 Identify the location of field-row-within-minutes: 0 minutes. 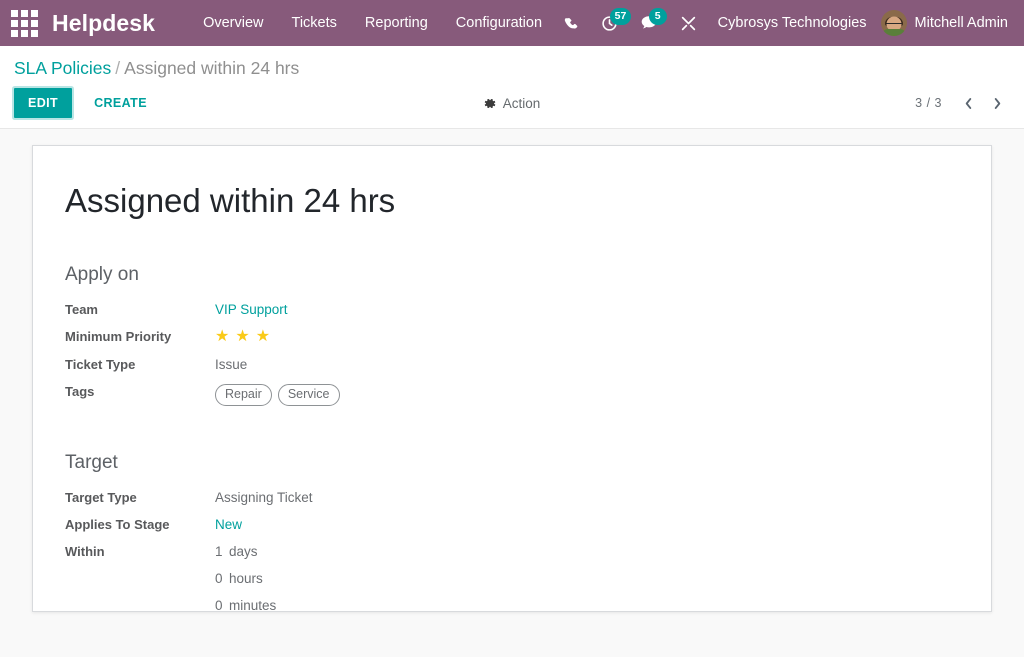
(189, 605).